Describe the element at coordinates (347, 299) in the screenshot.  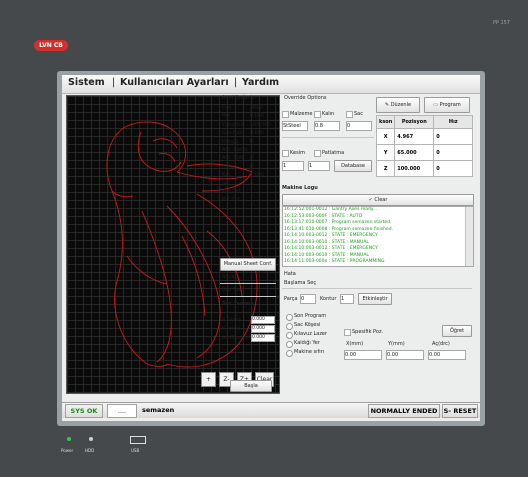
I see `kontur-input: 1` at that location.